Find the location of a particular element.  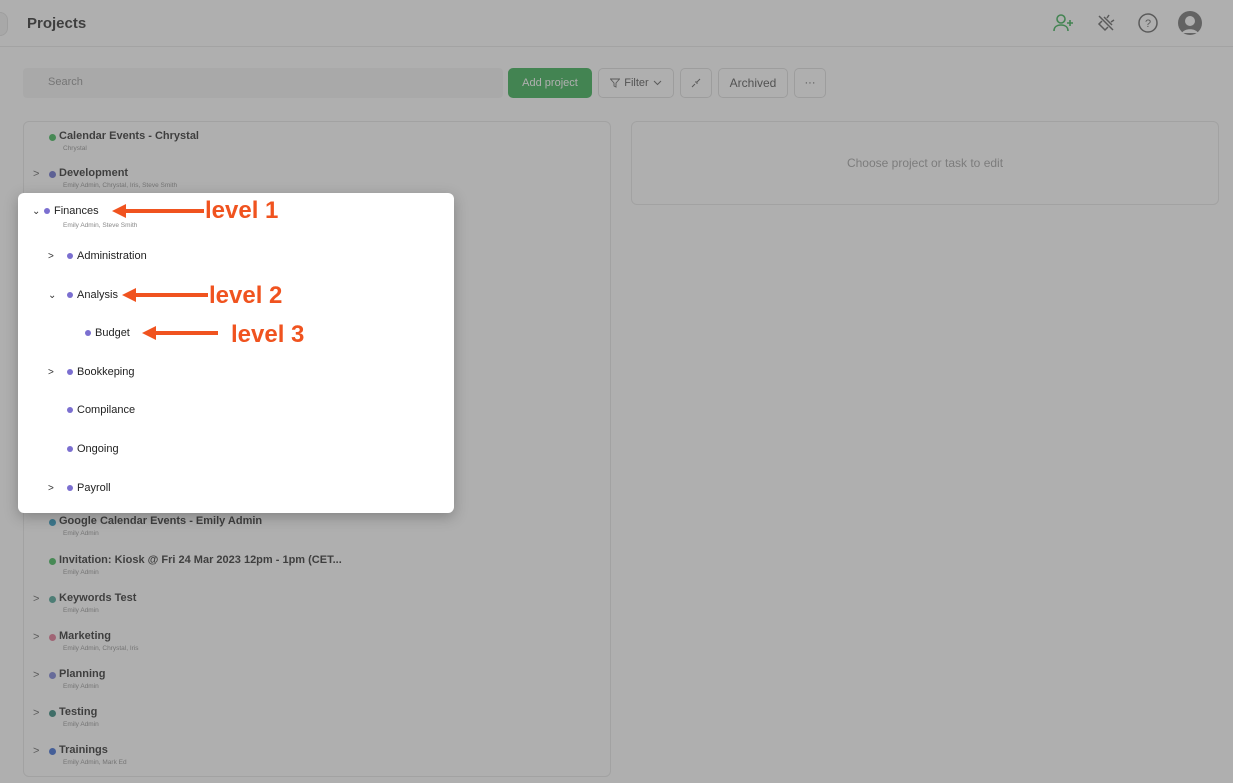

tree-node-bookkeping: > Bookkeping is located at coordinates (91, 372).